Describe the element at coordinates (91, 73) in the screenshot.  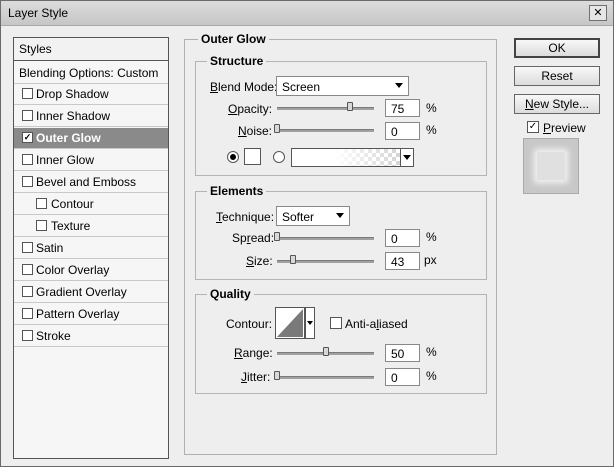
I see `blending-options-item: Blending Options: Custom` at that location.